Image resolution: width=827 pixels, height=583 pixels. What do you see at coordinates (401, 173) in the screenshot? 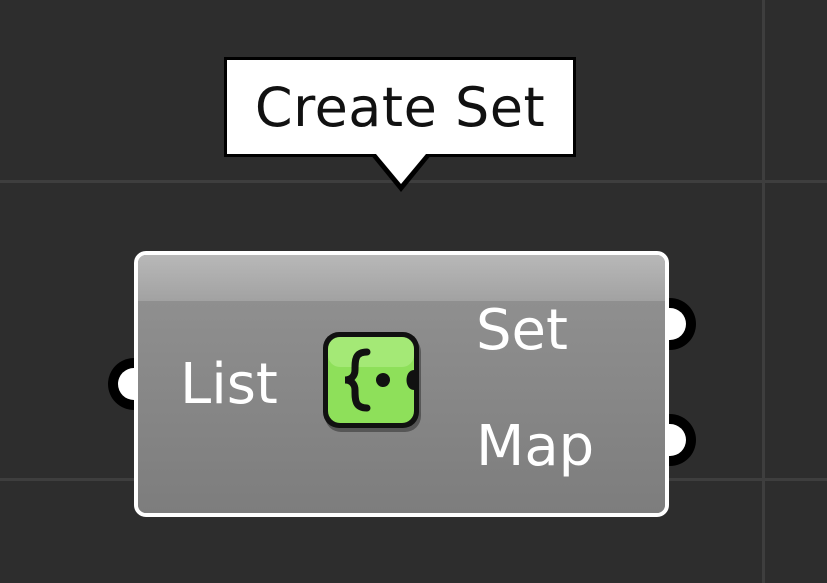
I see `tooltip-pointer` at bounding box center [401, 173].